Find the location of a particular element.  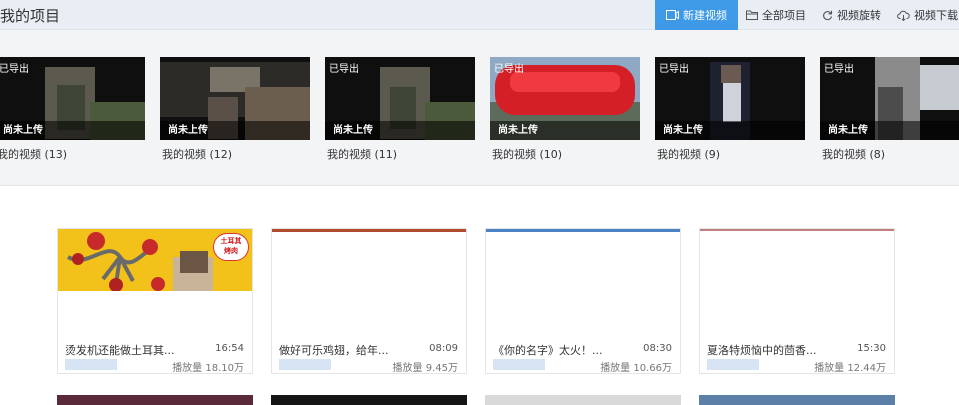

video-duration: 16:54 is located at coordinates (229, 348).